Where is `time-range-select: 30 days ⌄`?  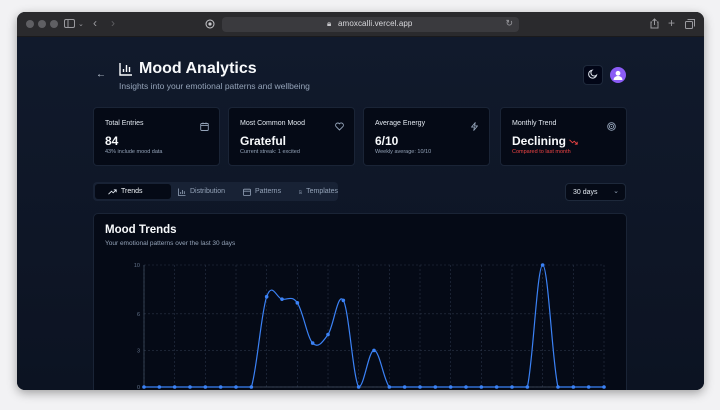
time-range-select: 30 days ⌄ is located at coordinates (595, 192).